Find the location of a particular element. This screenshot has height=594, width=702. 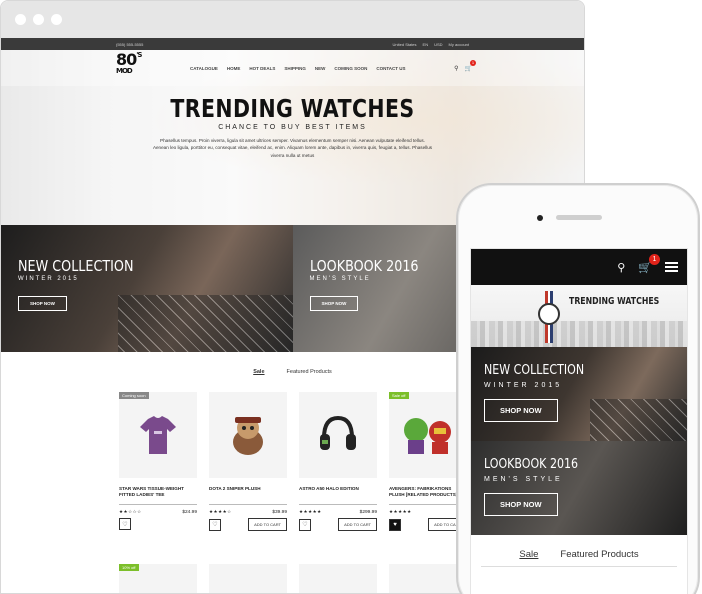

product-name: DOTA 2 SNIPER PLUSH is located at coordinates (248, 493).